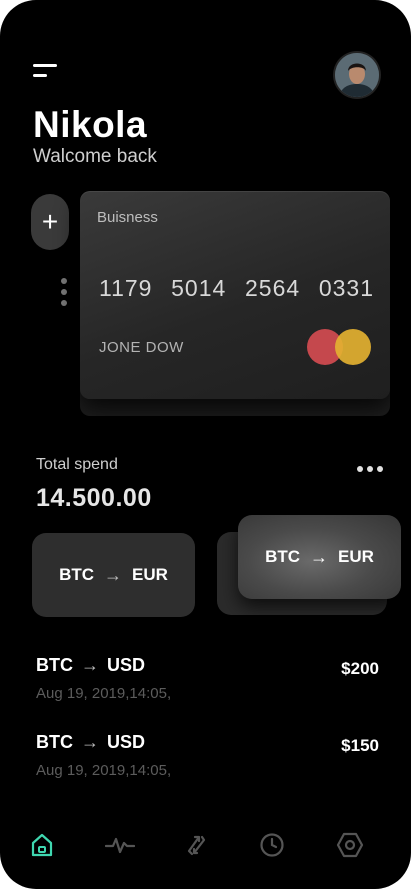 The height and width of the screenshot is (889, 411). I want to click on mastercard-icon, so click(340, 347).